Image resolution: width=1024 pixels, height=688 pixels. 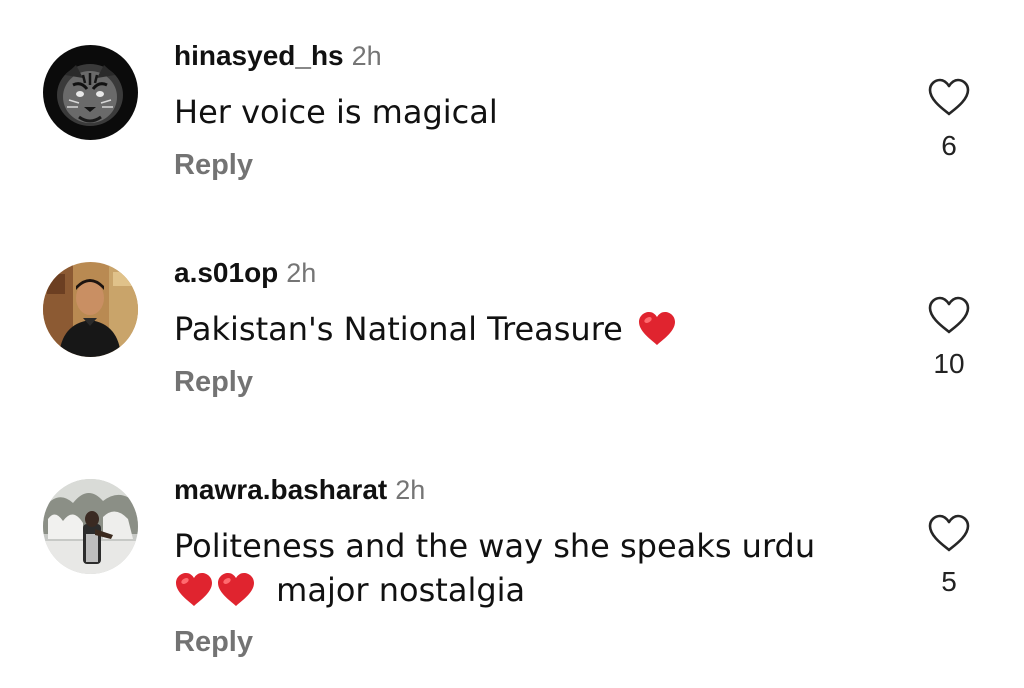 What do you see at coordinates (259, 55) in the screenshot?
I see `username: hinasyed_hs` at bounding box center [259, 55].